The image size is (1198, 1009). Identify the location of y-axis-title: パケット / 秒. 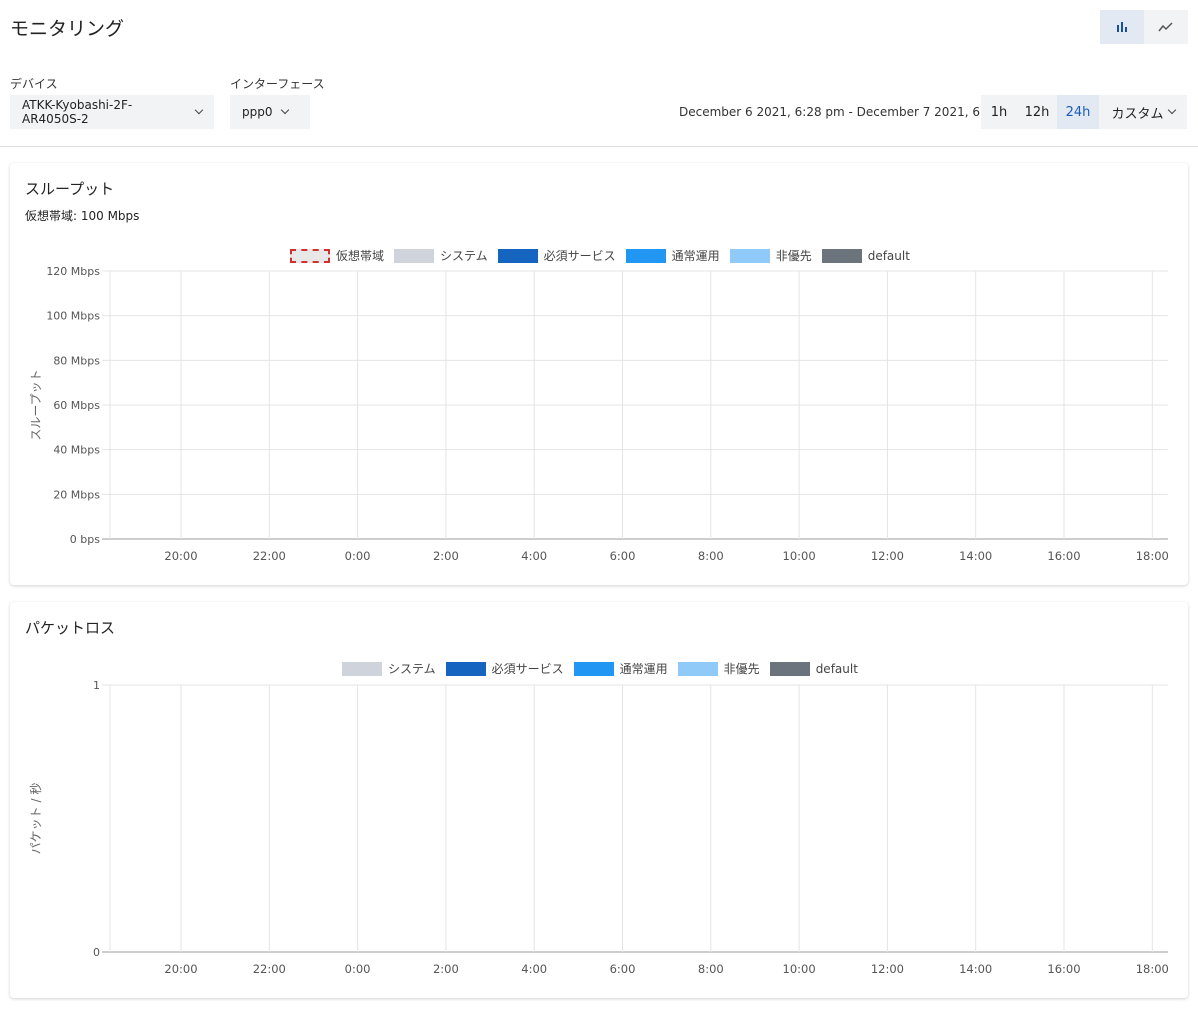
(36, 819).